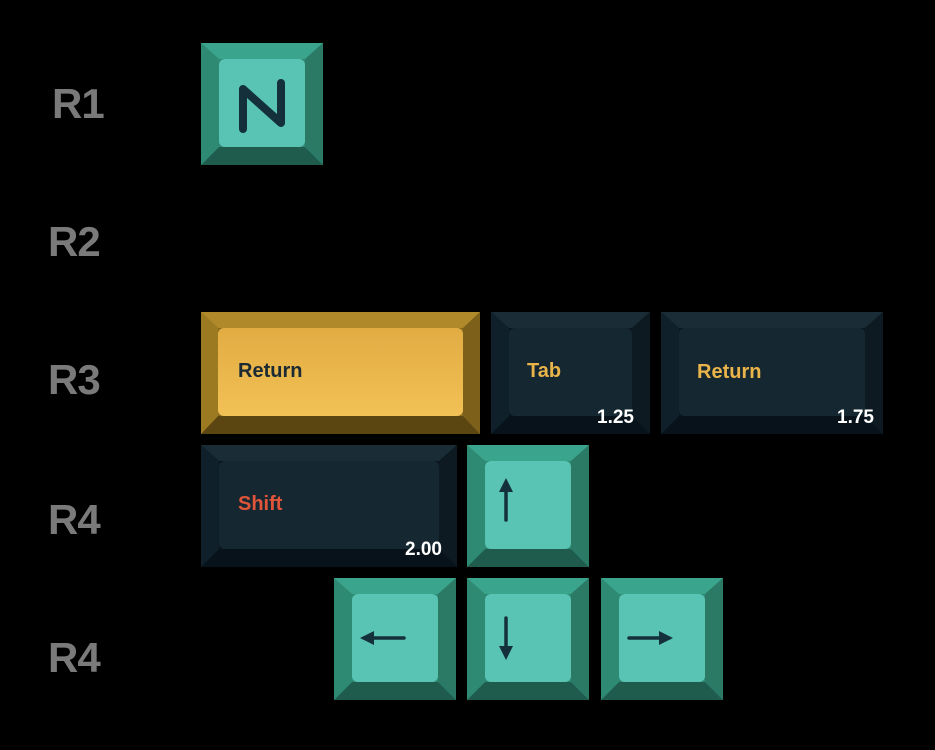 This screenshot has width=935, height=750. I want to click on shift-legend: Shift, so click(260, 504).